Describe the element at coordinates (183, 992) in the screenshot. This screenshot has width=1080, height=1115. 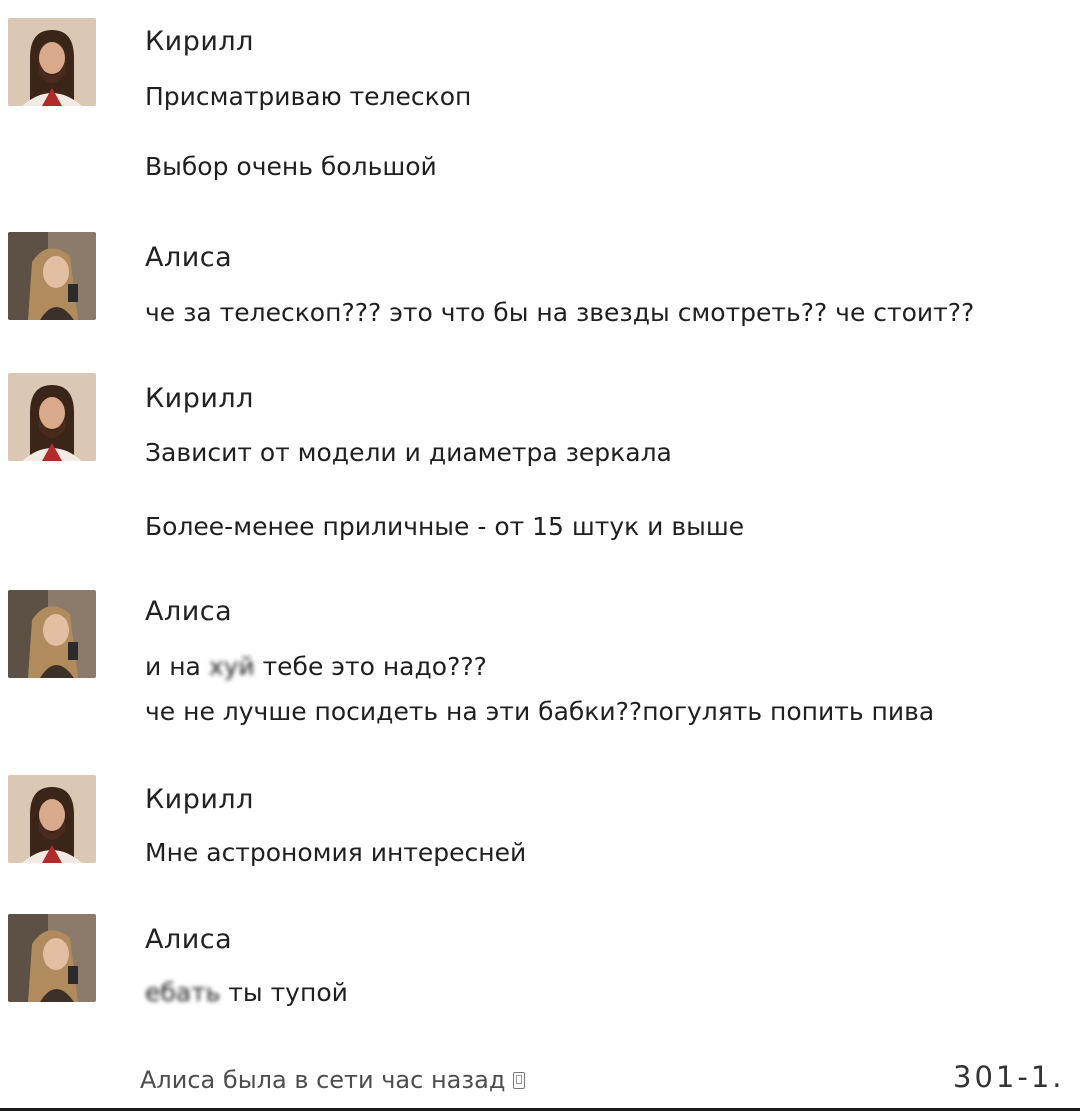
I see `censored-word: ебать` at that location.